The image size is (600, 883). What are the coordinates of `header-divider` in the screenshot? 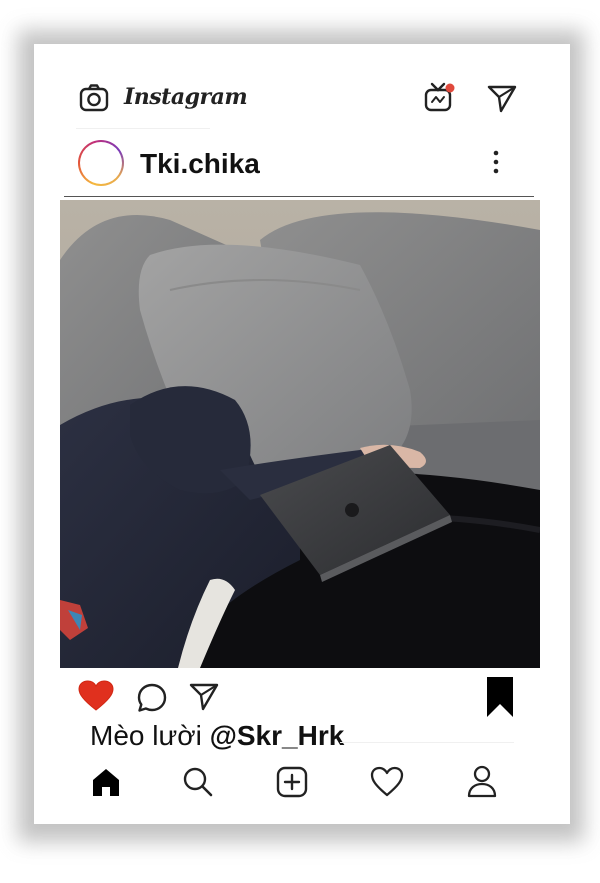 It's located at (143, 128).